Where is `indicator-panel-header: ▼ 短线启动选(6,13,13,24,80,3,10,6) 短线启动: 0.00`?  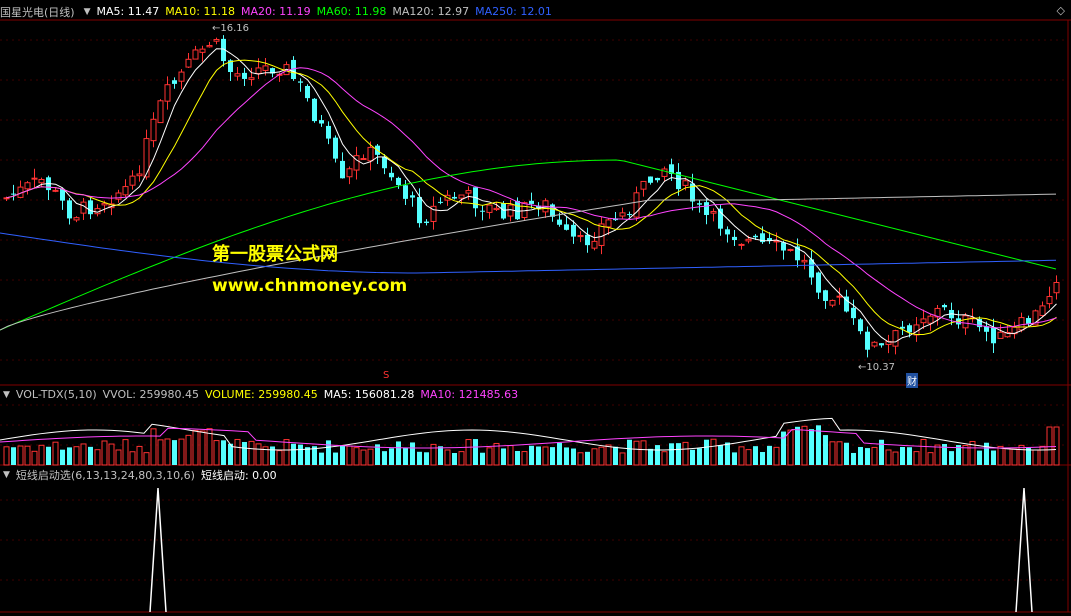
indicator-panel-header: ▼ 短线启动选(6,13,13,24,80,3,10,6) 短线启动: 0.00 is located at coordinates (141, 474).